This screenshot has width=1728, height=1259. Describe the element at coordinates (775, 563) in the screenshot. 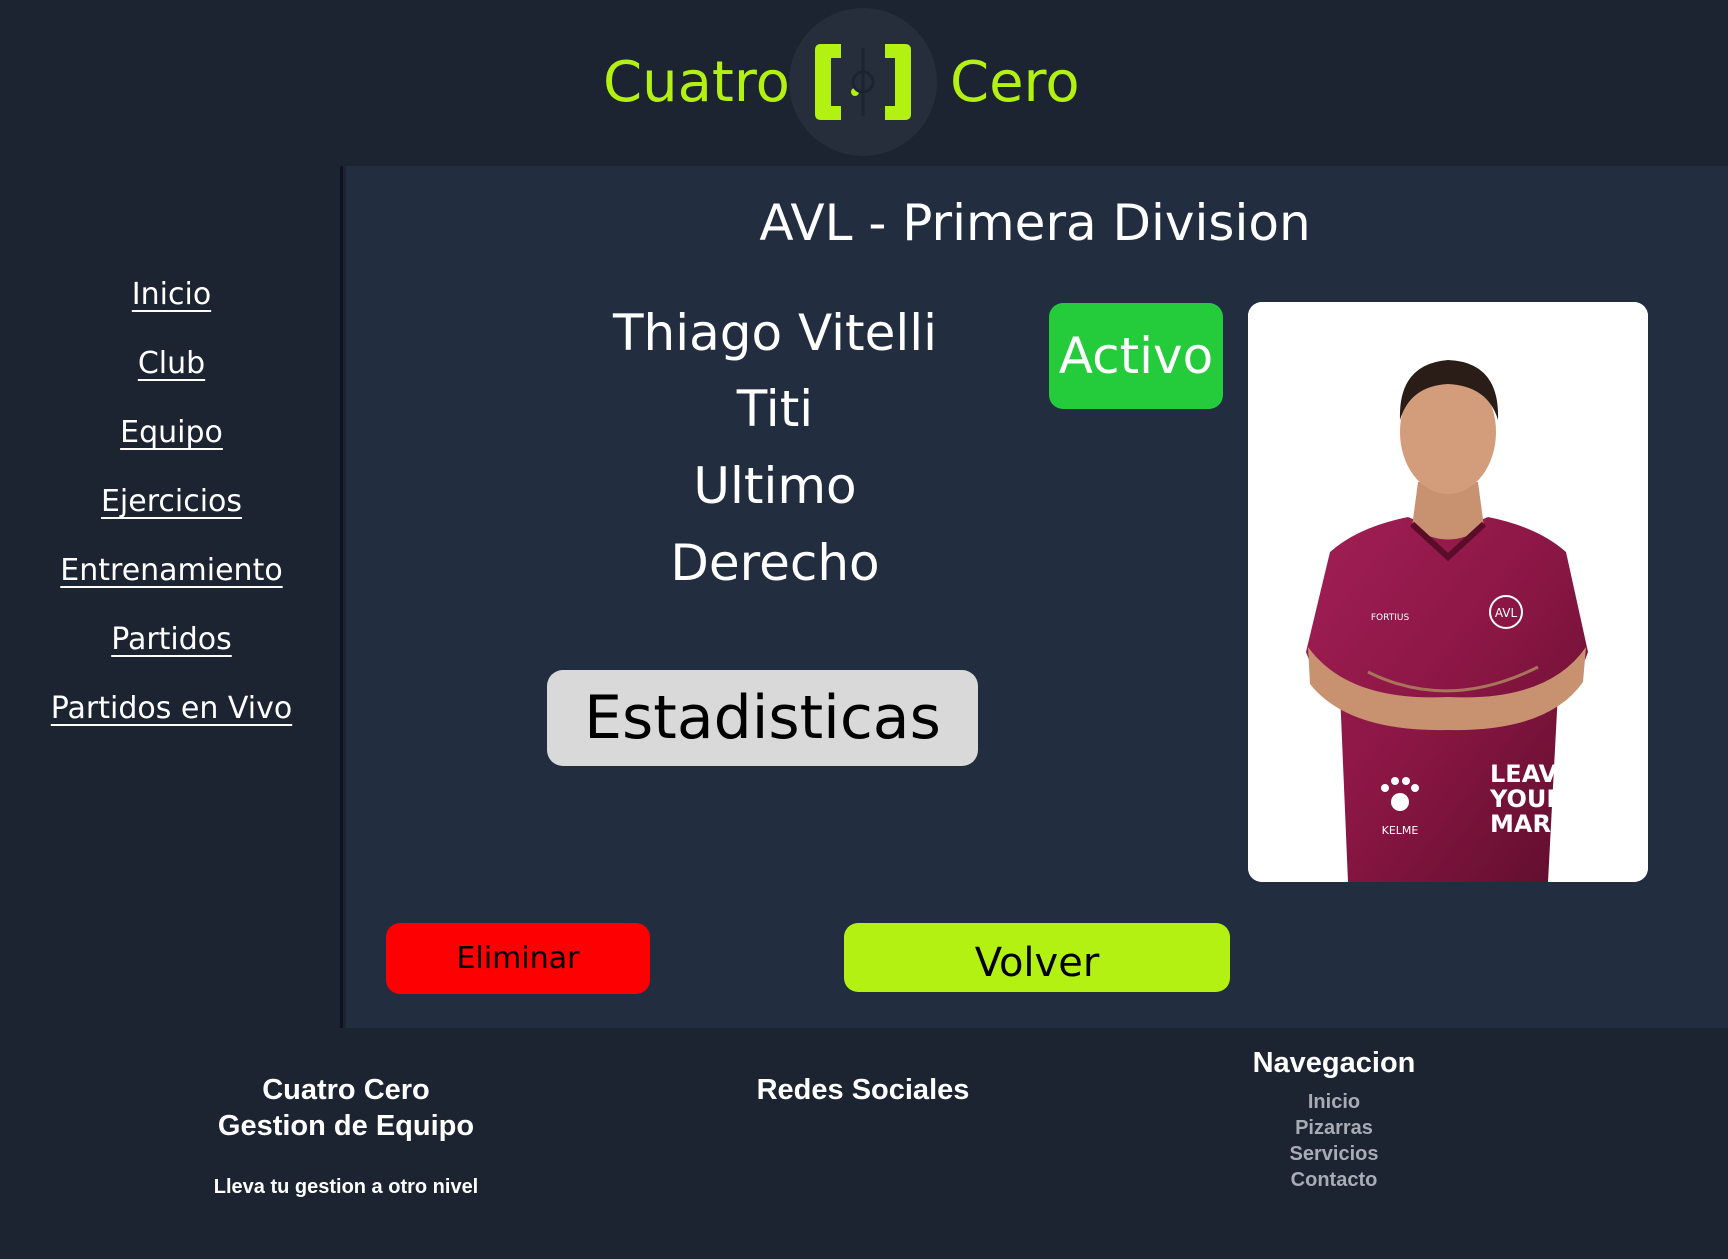

I see `player-foot: Derecho` at that location.